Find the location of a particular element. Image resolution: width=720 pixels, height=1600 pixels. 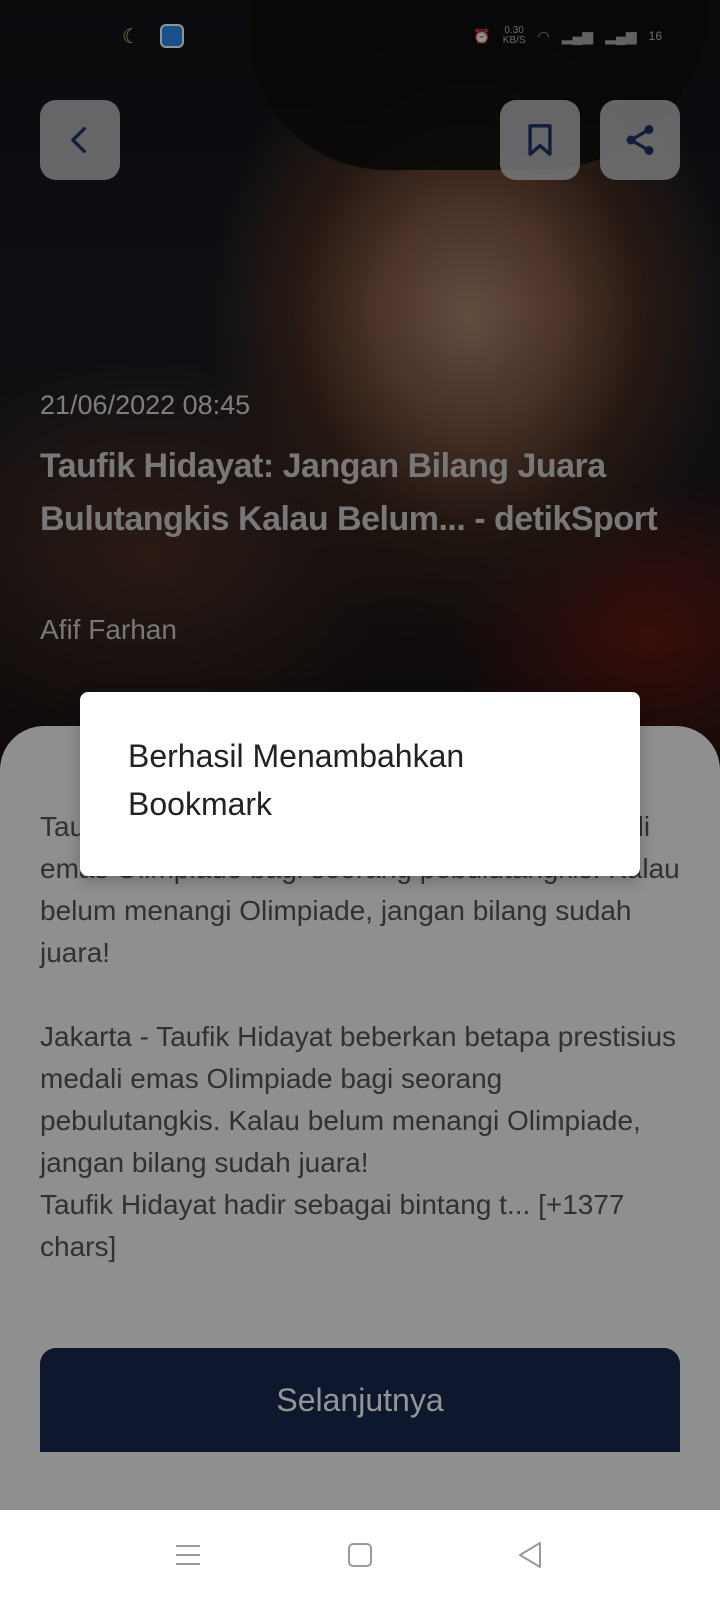

dialog-message: Berhasil Menambahkan Bookmark is located at coordinates (296, 780).